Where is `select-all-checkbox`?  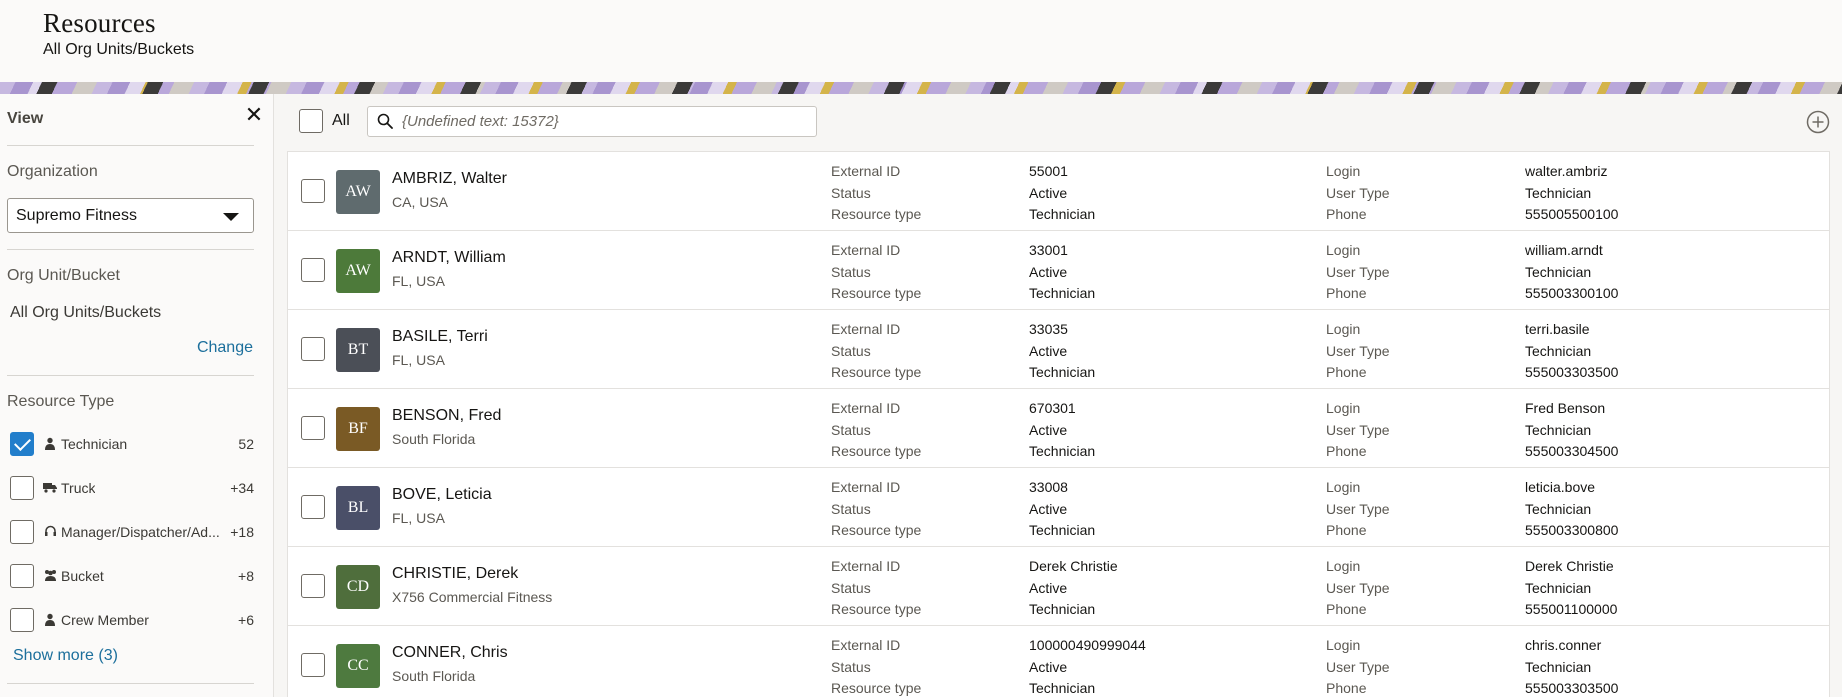
select-all-checkbox is located at coordinates (311, 121).